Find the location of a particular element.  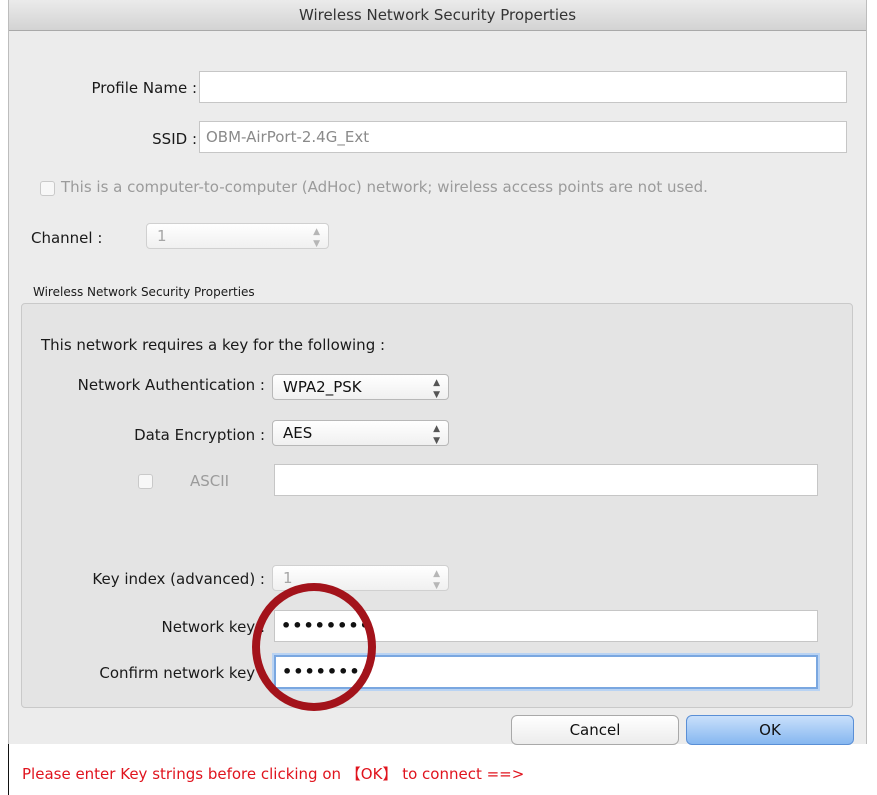

window-title: Wireless Network Security Properties is located at coordinates (437, 15).